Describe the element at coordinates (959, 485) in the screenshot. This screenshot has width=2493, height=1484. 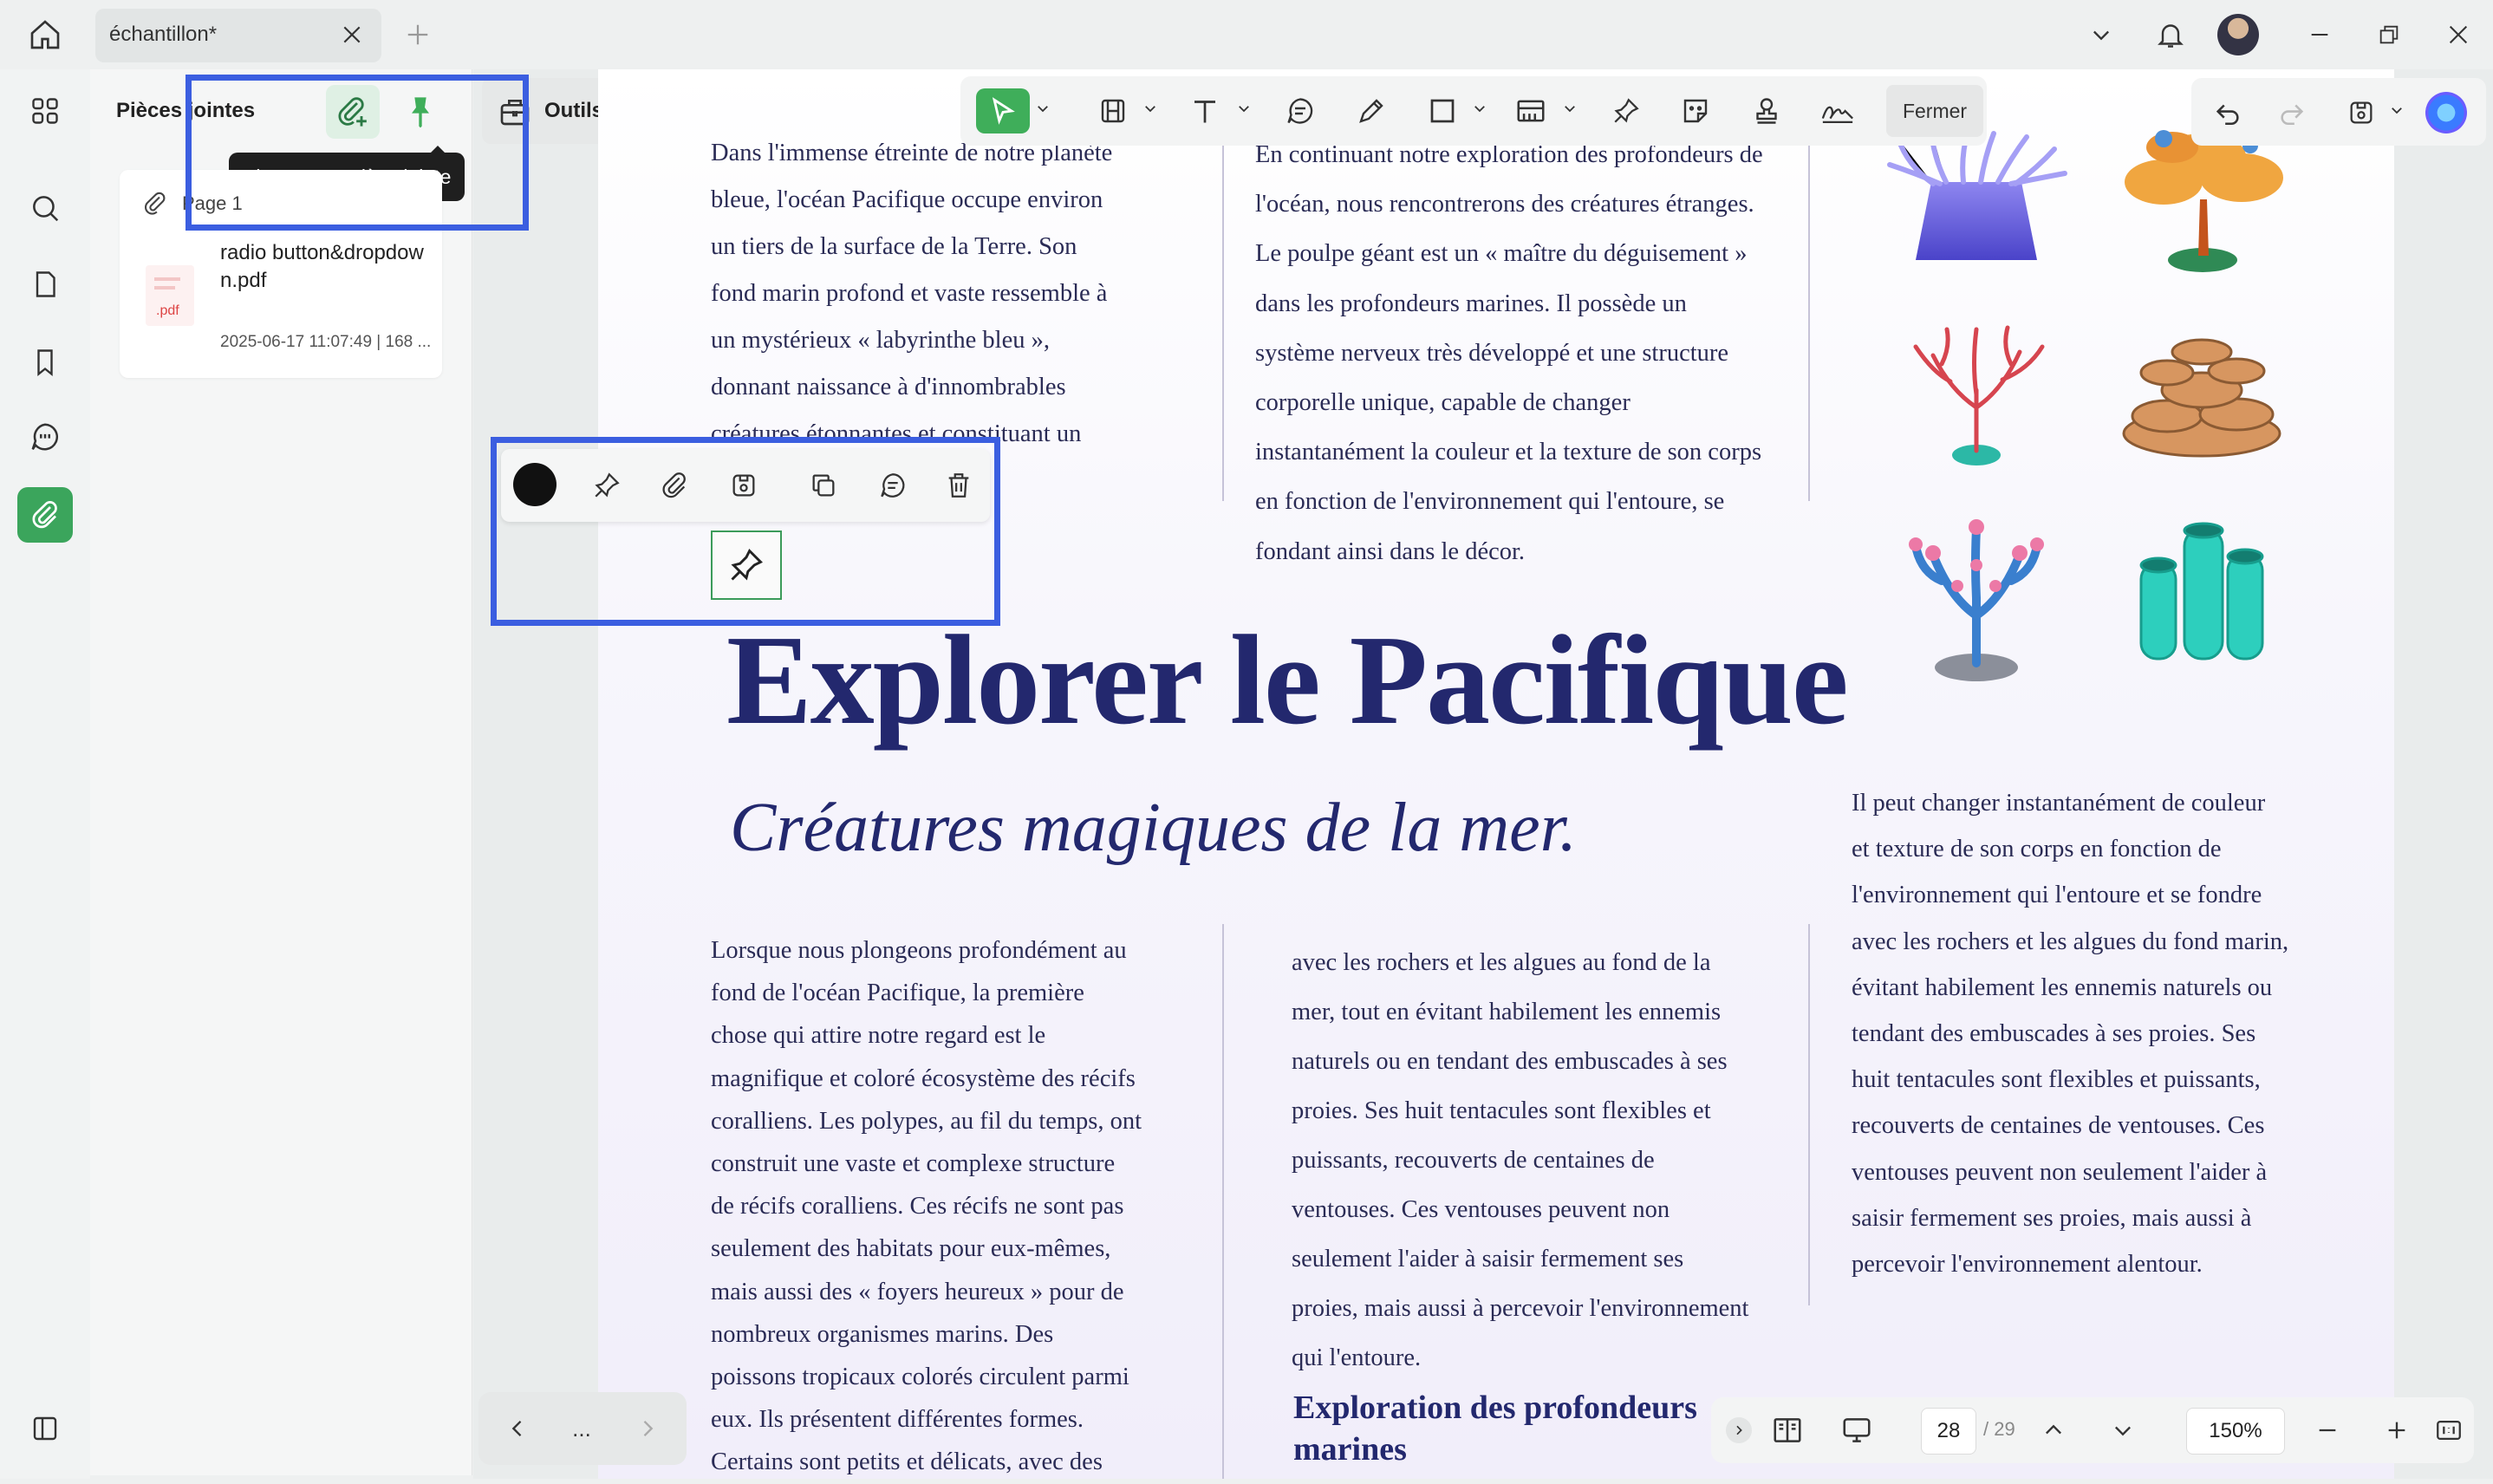
I see `delete-icon` at that location.